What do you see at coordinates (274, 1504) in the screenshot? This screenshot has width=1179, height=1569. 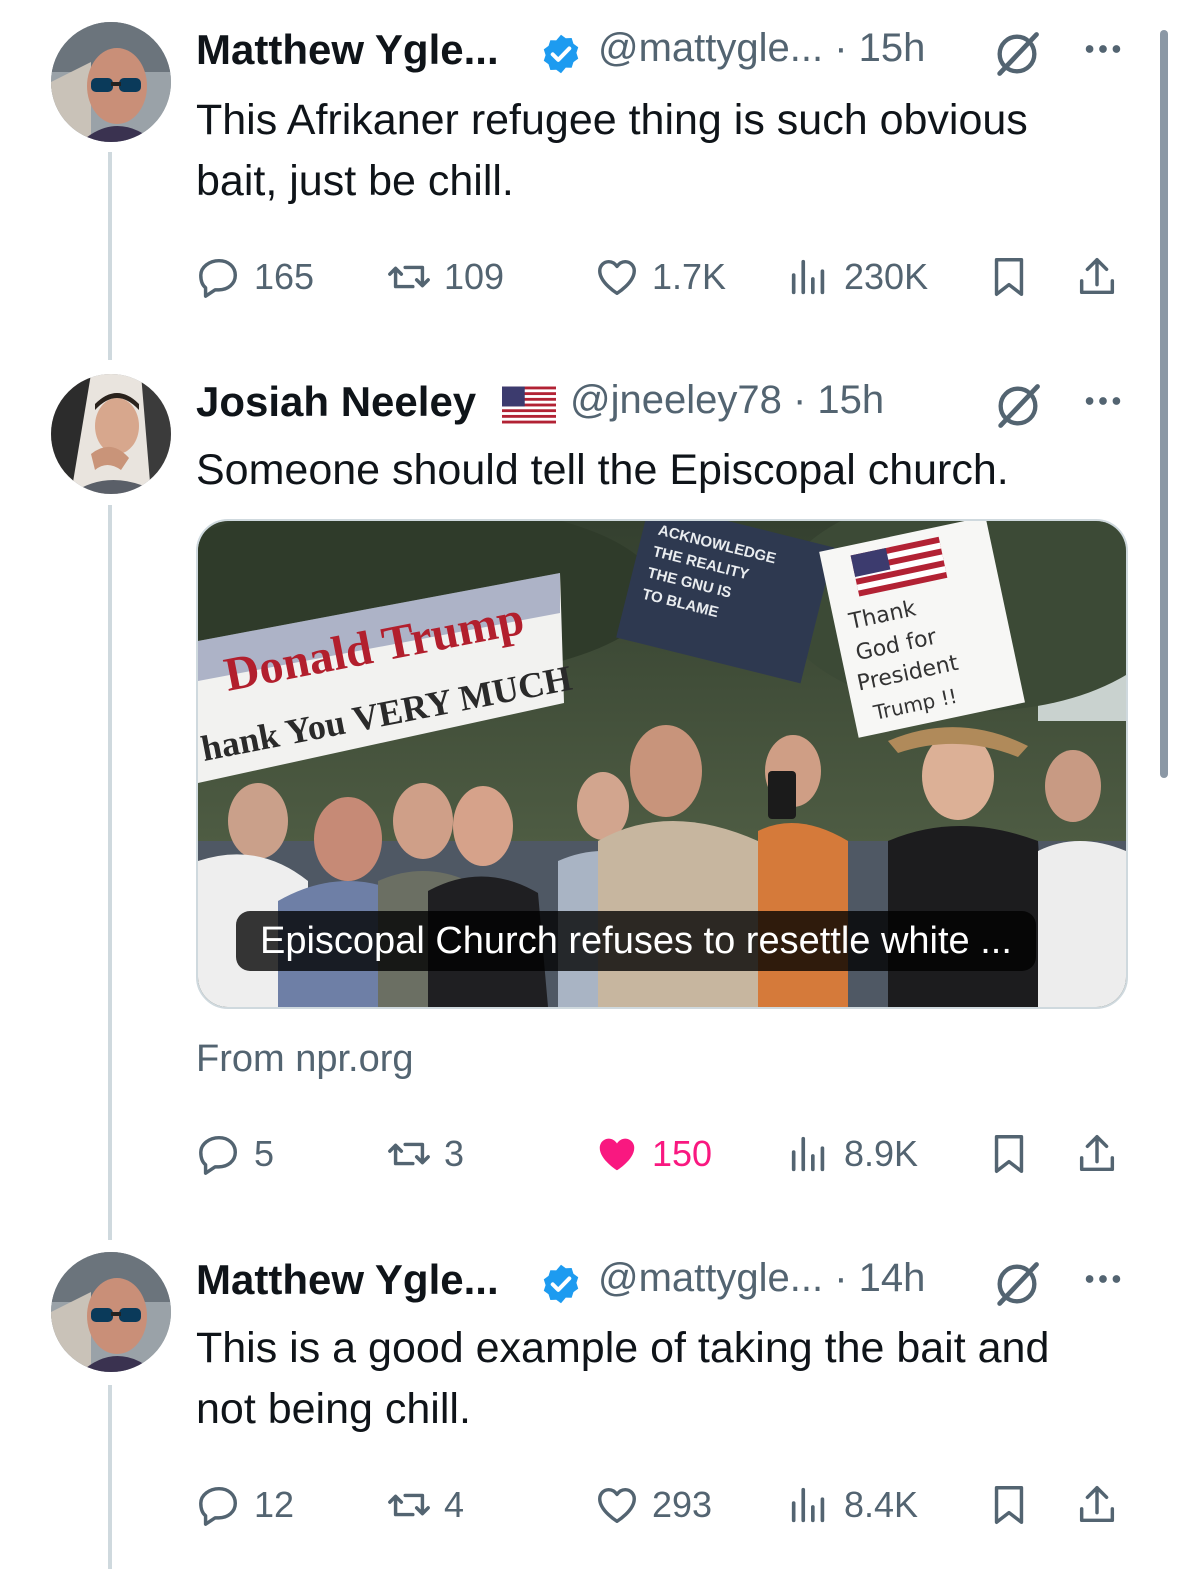 I see `reply-count: 12` at bounding box center [274, 1504].